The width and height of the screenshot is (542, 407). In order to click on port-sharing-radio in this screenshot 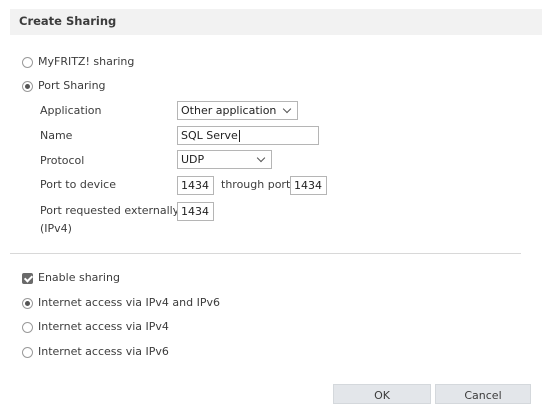, I will do `click(27, 86)`.